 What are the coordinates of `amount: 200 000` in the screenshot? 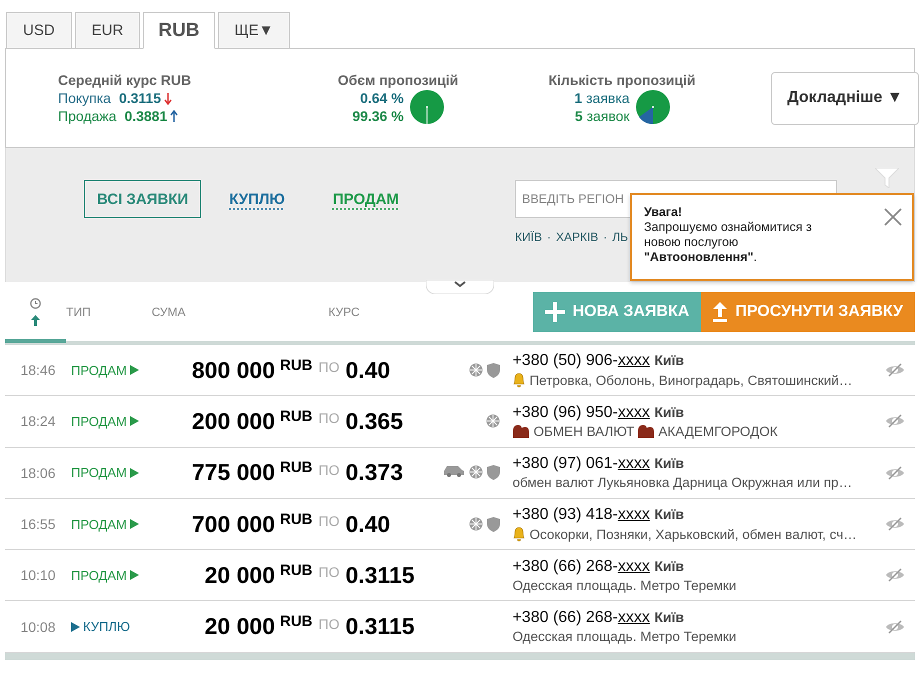 It's located at (232, 421).